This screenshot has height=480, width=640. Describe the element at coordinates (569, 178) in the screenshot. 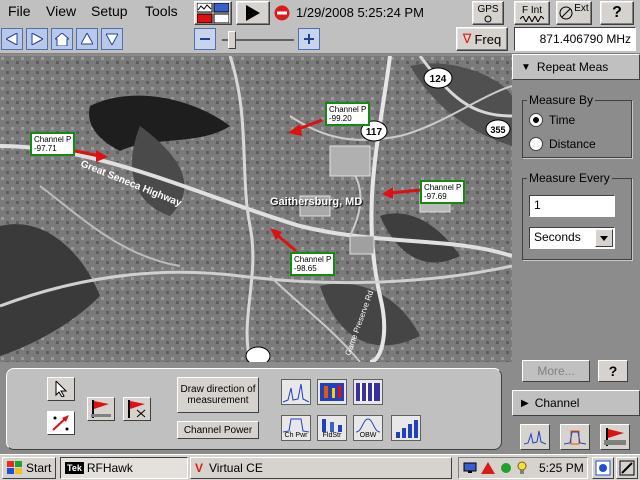

I see `measure-every-title: Measure Every` at that location.